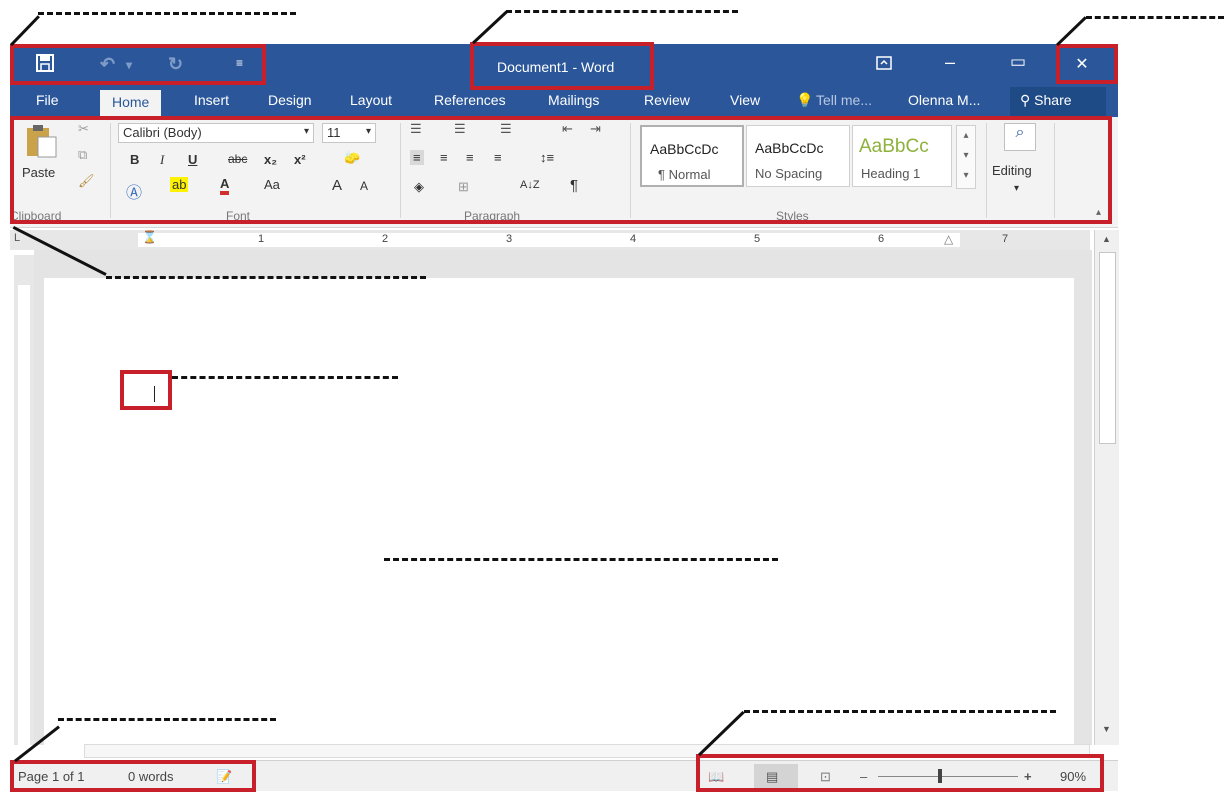 This screenshot has width=1226, height=794. What do you see at coordinates (805, 100) in the screenshot?
I see `lightbulb-icon: 💡` at bounding box center [805, 100].